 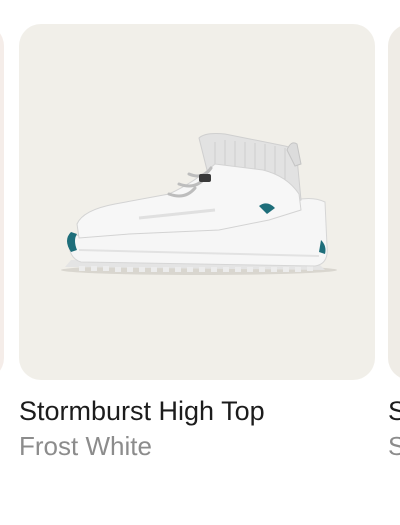 What do you see at coordinates (394, 202) in the screenshot?
I see `product-image-next` at bounding box center [394, 202].